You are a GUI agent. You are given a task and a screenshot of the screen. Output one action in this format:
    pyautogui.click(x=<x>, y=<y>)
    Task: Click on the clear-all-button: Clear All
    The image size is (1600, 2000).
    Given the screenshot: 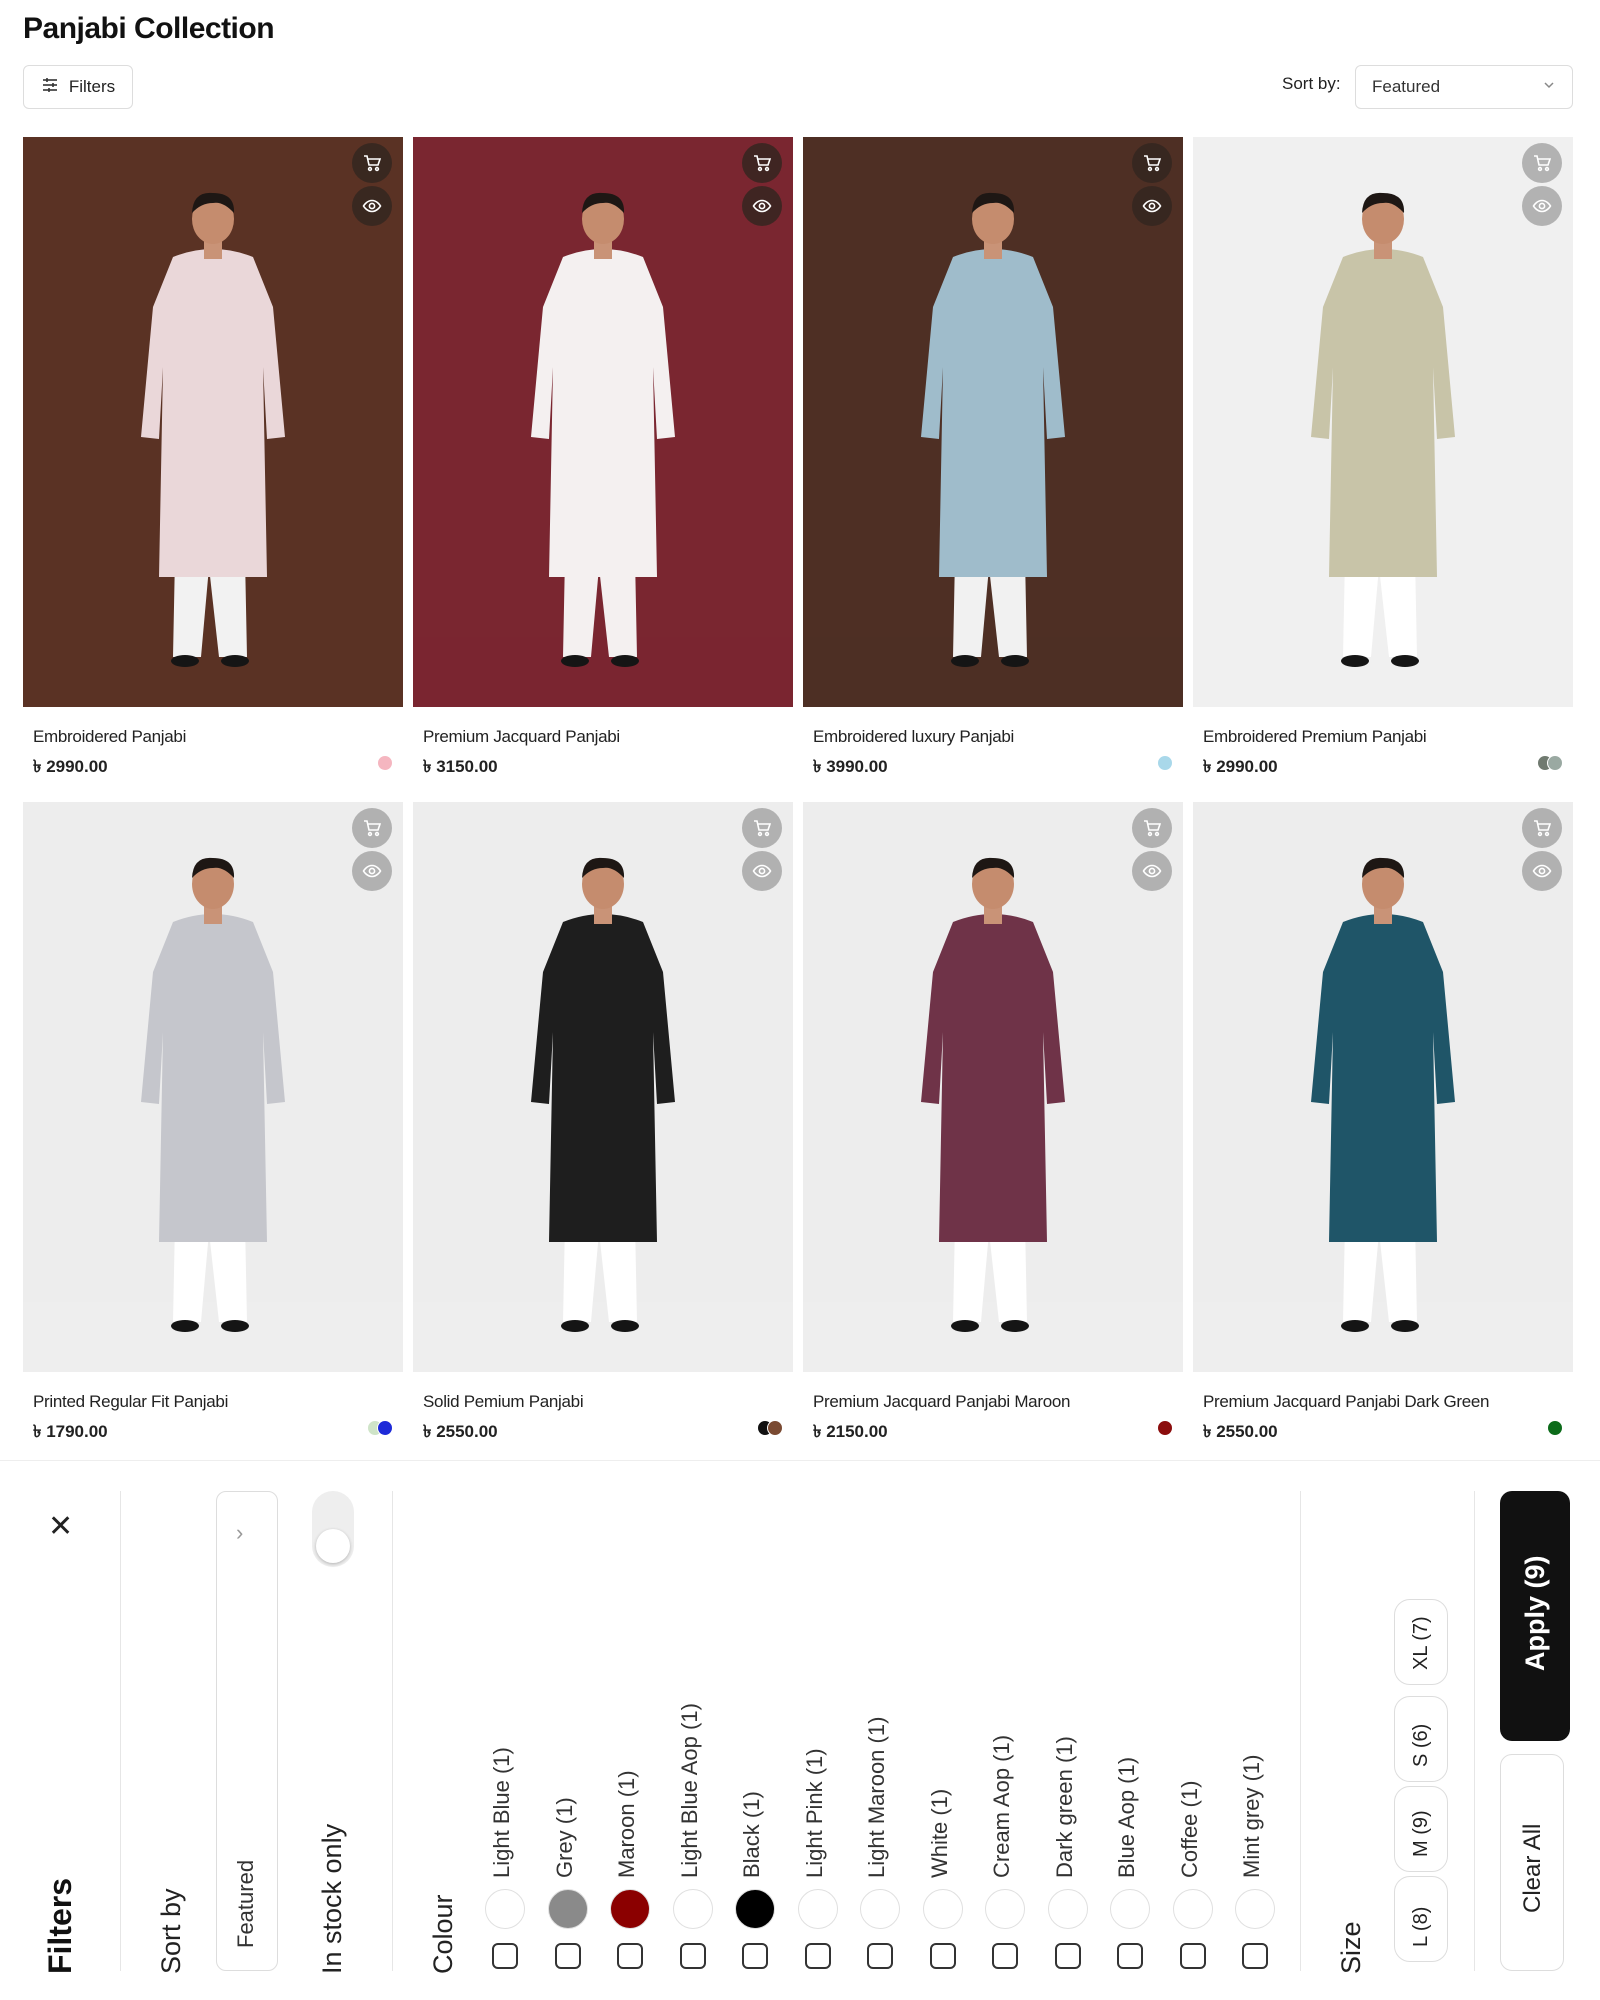 What is the action you would take?
    pyautogui.click(x=1532, y=1862)
    